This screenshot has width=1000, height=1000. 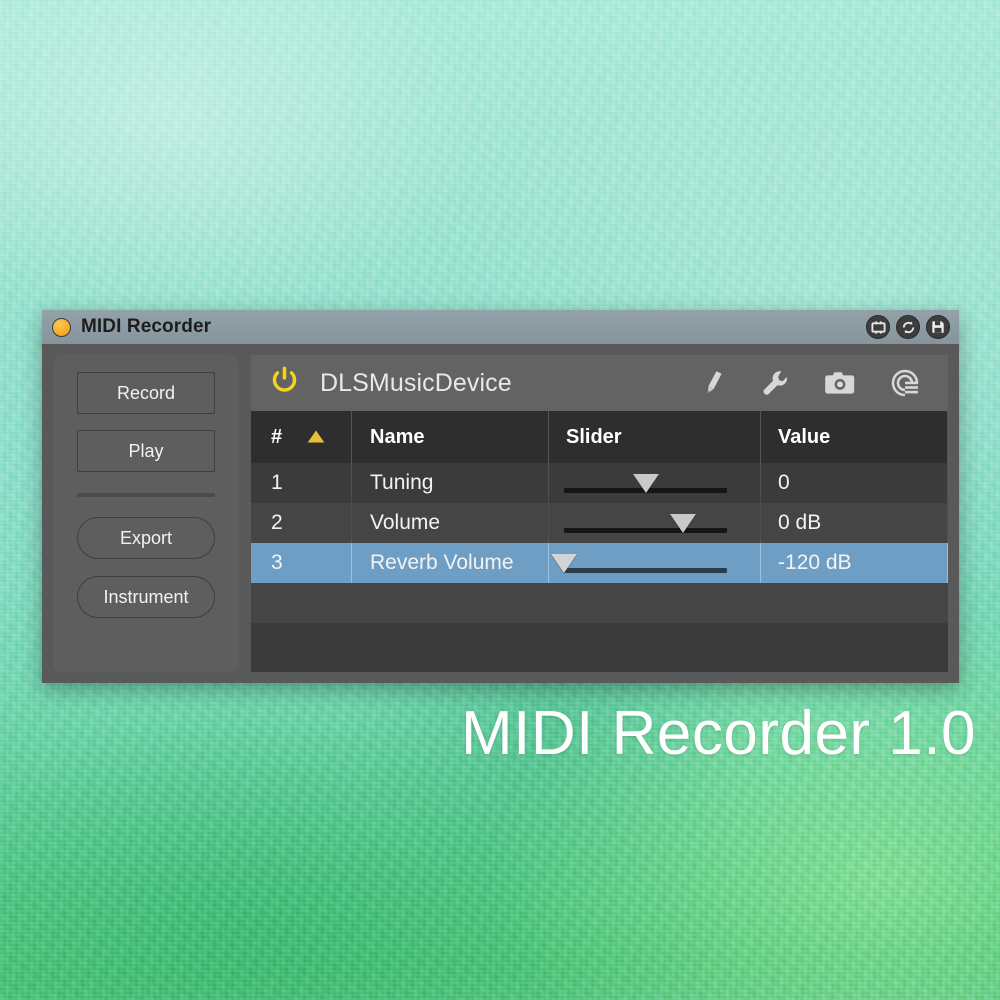 What do you see at coordinates (146, 538) in the screenshot?
I see `export-button: Export` at bounding box center [146, 538].